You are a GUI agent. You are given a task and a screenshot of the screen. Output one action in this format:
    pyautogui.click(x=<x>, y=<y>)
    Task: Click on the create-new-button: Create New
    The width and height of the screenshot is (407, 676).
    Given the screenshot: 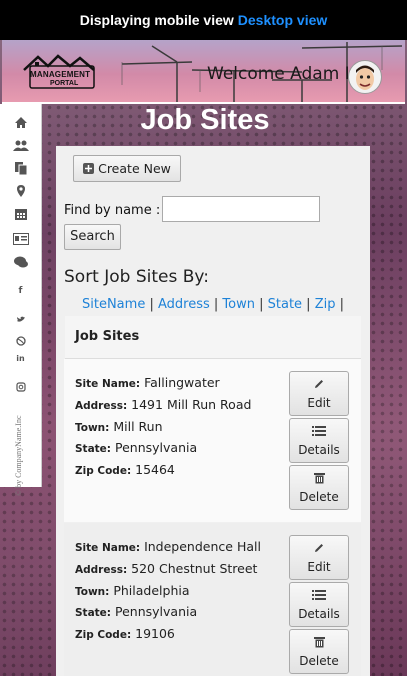 What is the action you would take?
    pyautogui.click(x=127, y=168)
    